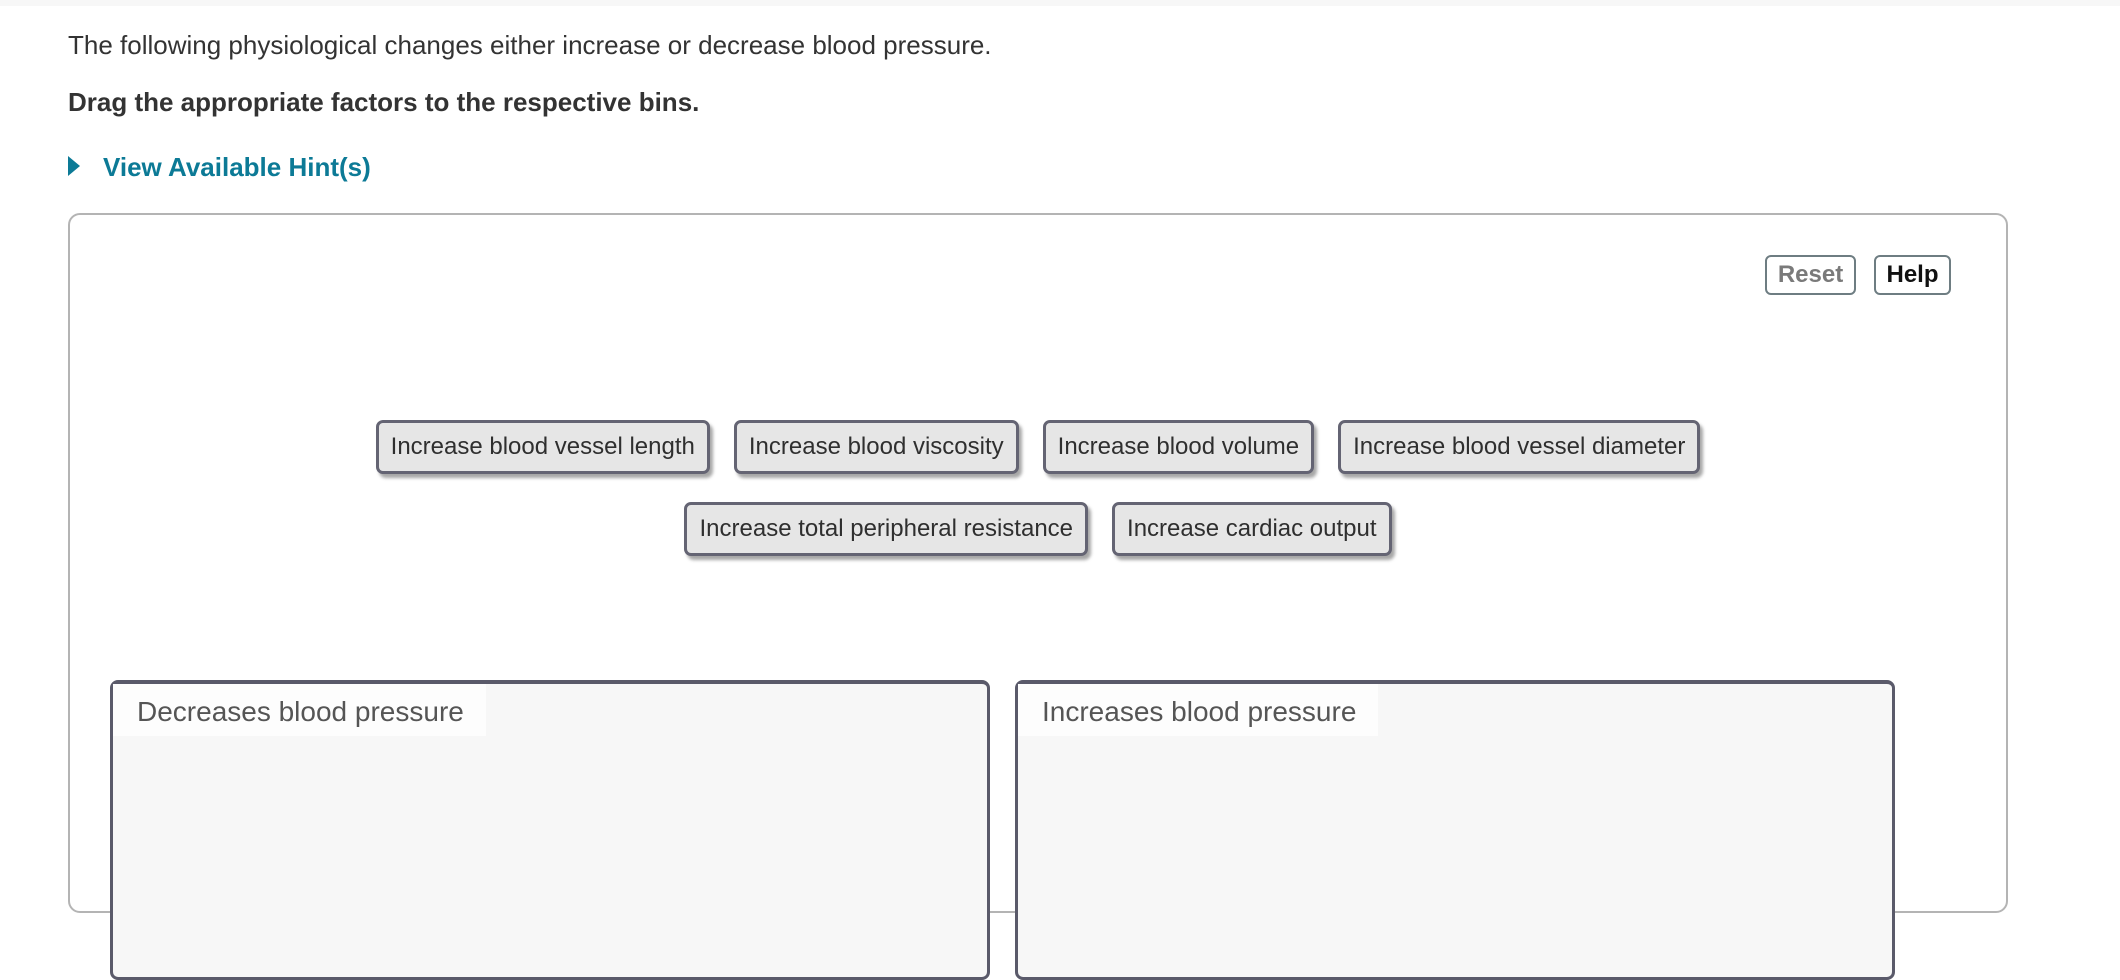  I want to click on top-bar, so click(1060, 3).